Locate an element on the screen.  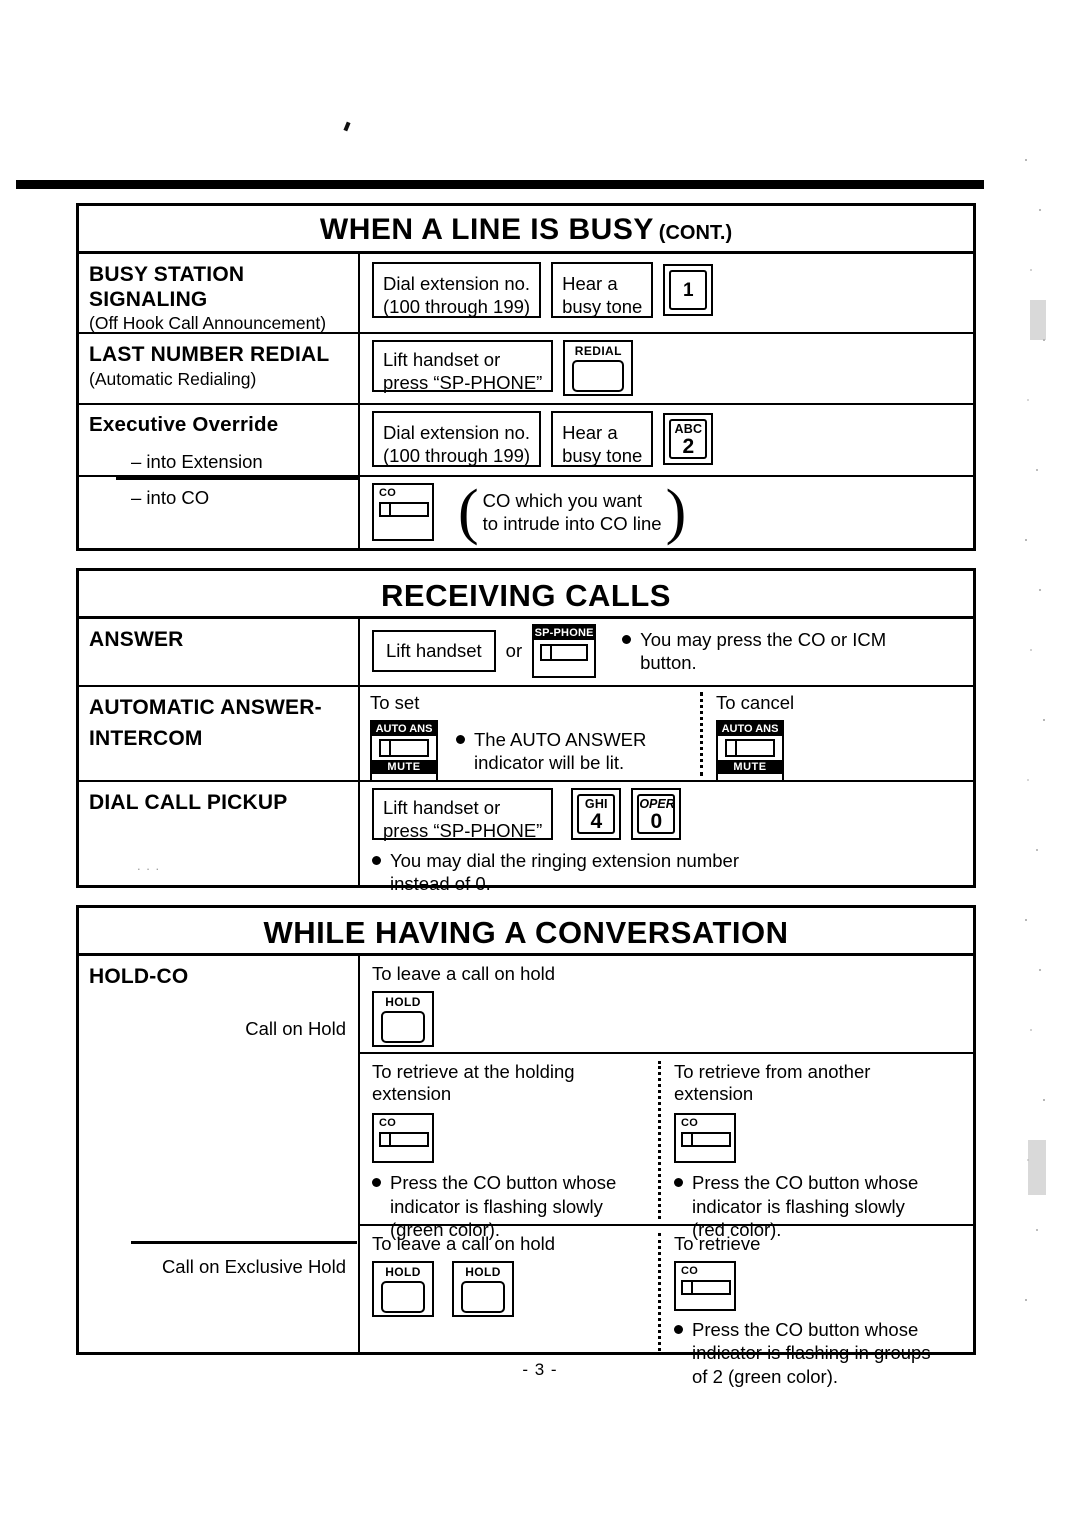
bullet-line-2: instead of 0. is located at coordinates (440, 884).